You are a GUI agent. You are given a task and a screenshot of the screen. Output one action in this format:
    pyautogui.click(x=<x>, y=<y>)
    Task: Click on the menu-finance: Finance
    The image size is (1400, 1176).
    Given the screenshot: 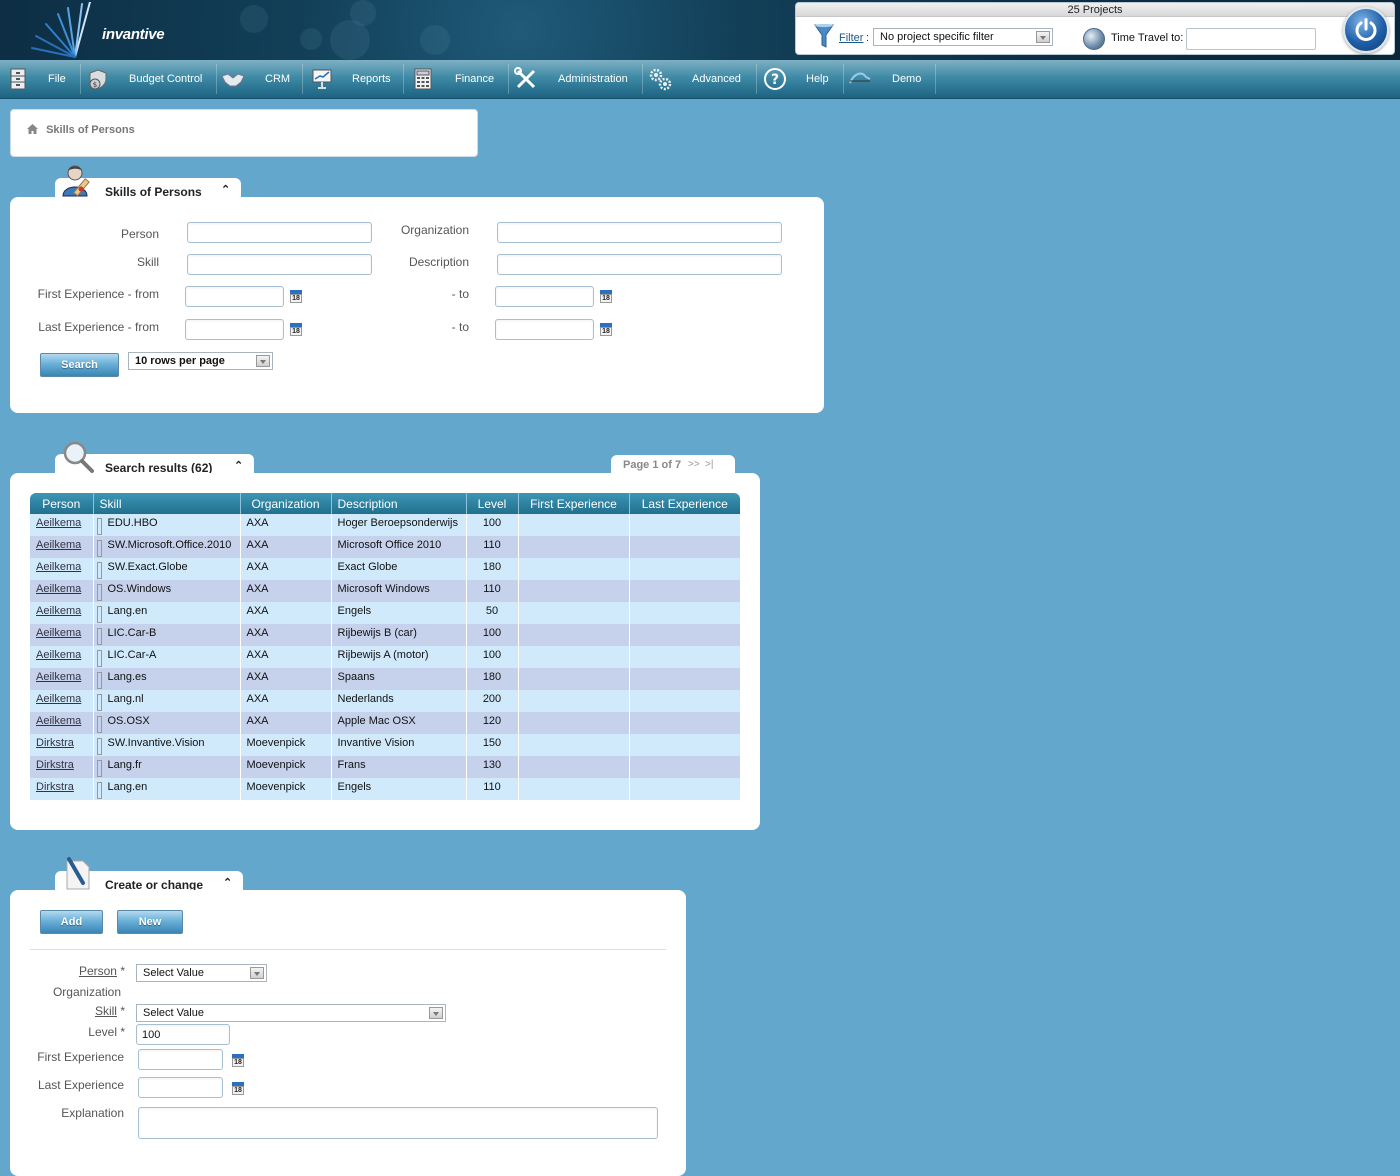 What is the action you would take?
    pyautogui.click(x=474, y=79)
    